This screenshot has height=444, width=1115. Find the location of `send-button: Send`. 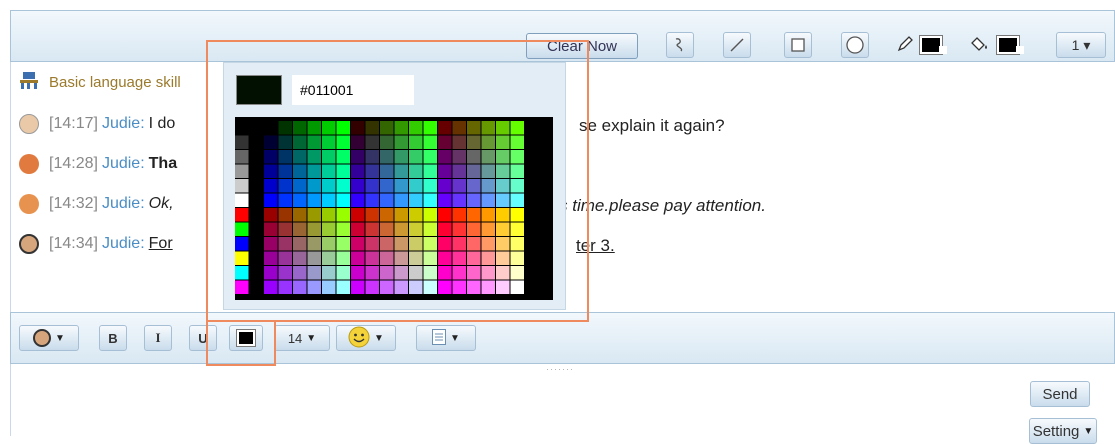

send-button: Send is located at coordinates (1060, 394).